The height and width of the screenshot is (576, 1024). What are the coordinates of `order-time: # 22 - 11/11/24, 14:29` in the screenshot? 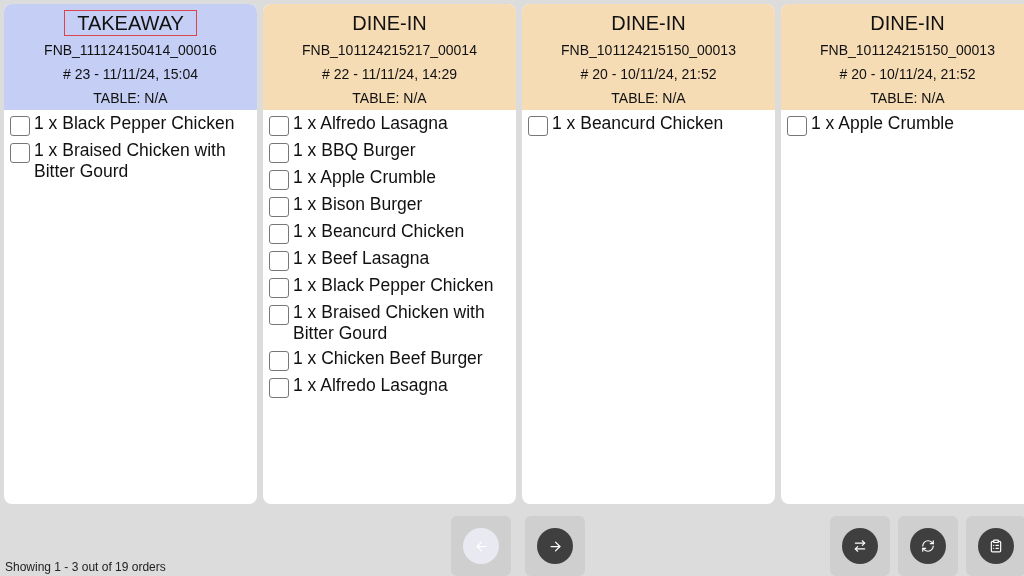 It's located at (389, 74).